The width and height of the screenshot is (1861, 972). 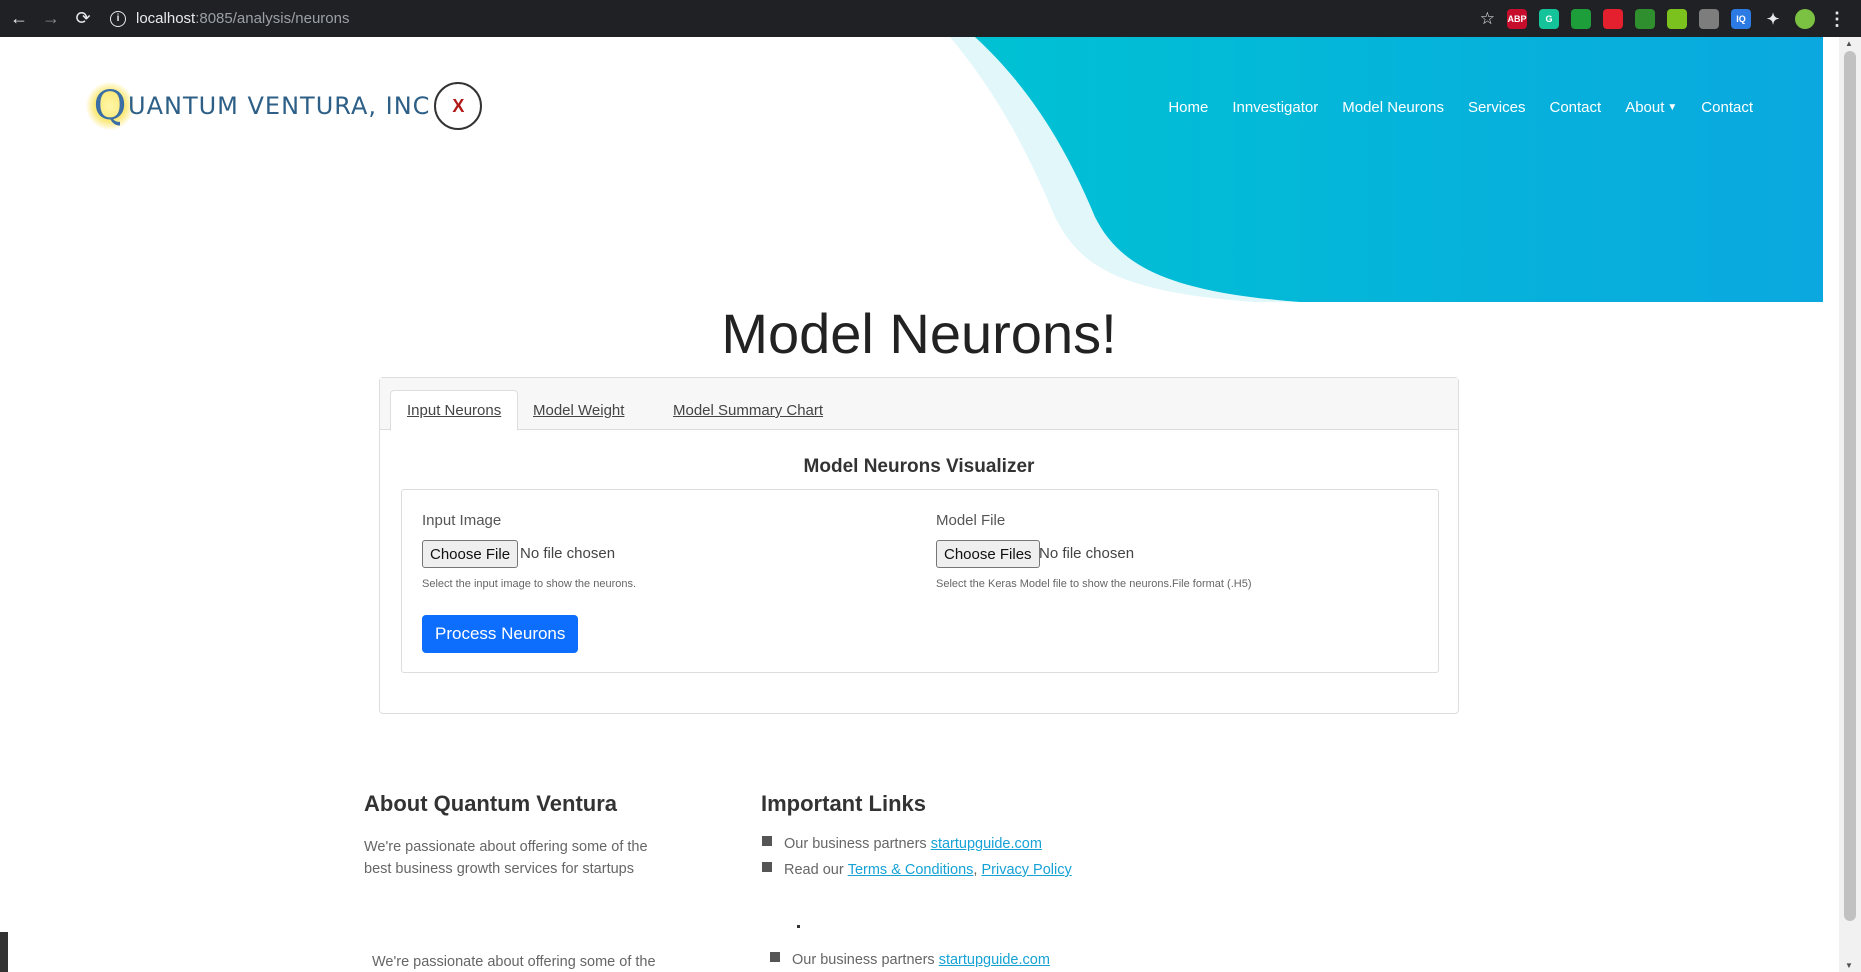 I want to click on comma-text: ,, so click(x=977, y=870).